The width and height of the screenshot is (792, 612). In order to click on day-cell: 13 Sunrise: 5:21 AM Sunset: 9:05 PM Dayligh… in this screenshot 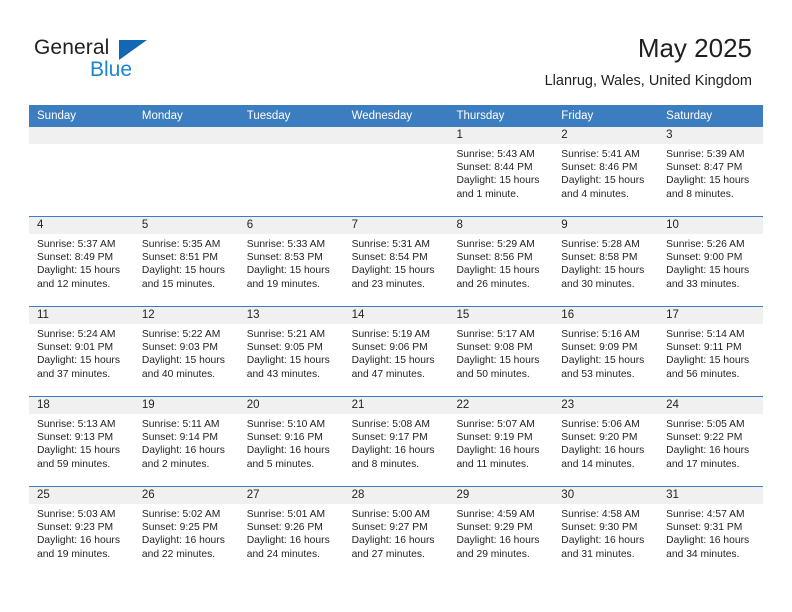, I will do `click(291, 351)`.